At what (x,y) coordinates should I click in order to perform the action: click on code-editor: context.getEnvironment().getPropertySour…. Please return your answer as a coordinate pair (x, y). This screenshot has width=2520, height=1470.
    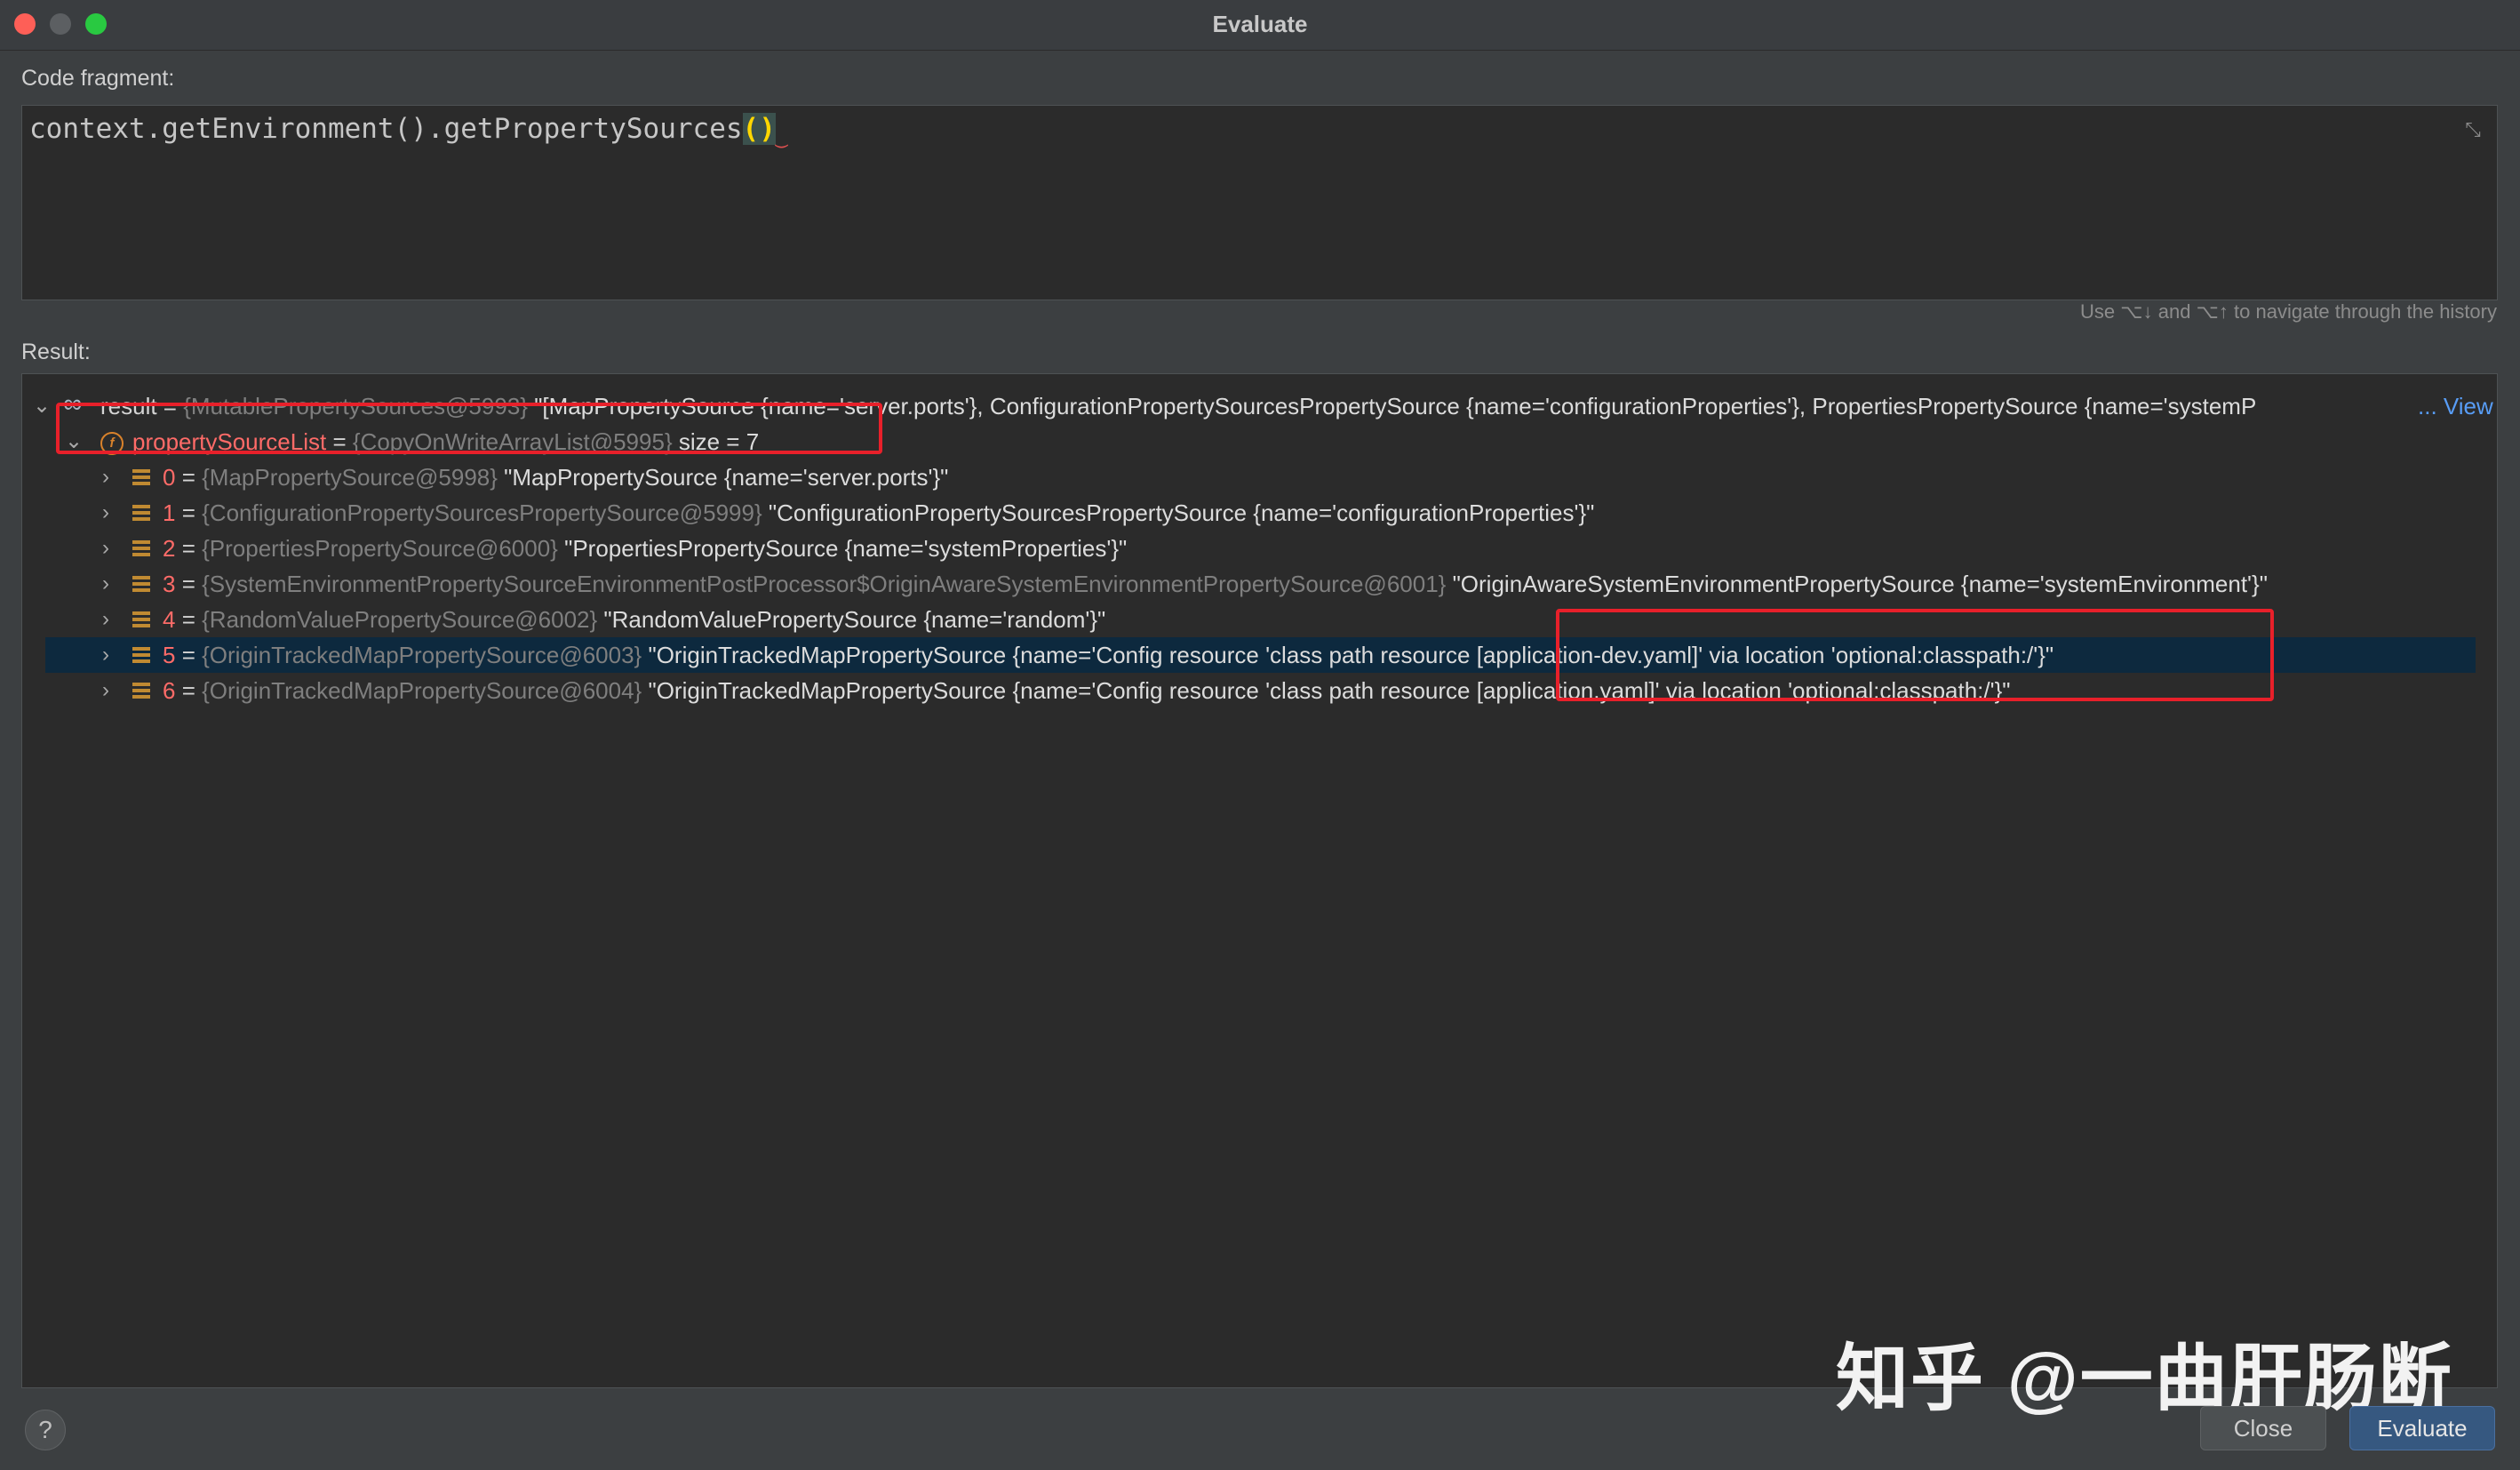
    Looking at the image, I should click on (1259, 202).